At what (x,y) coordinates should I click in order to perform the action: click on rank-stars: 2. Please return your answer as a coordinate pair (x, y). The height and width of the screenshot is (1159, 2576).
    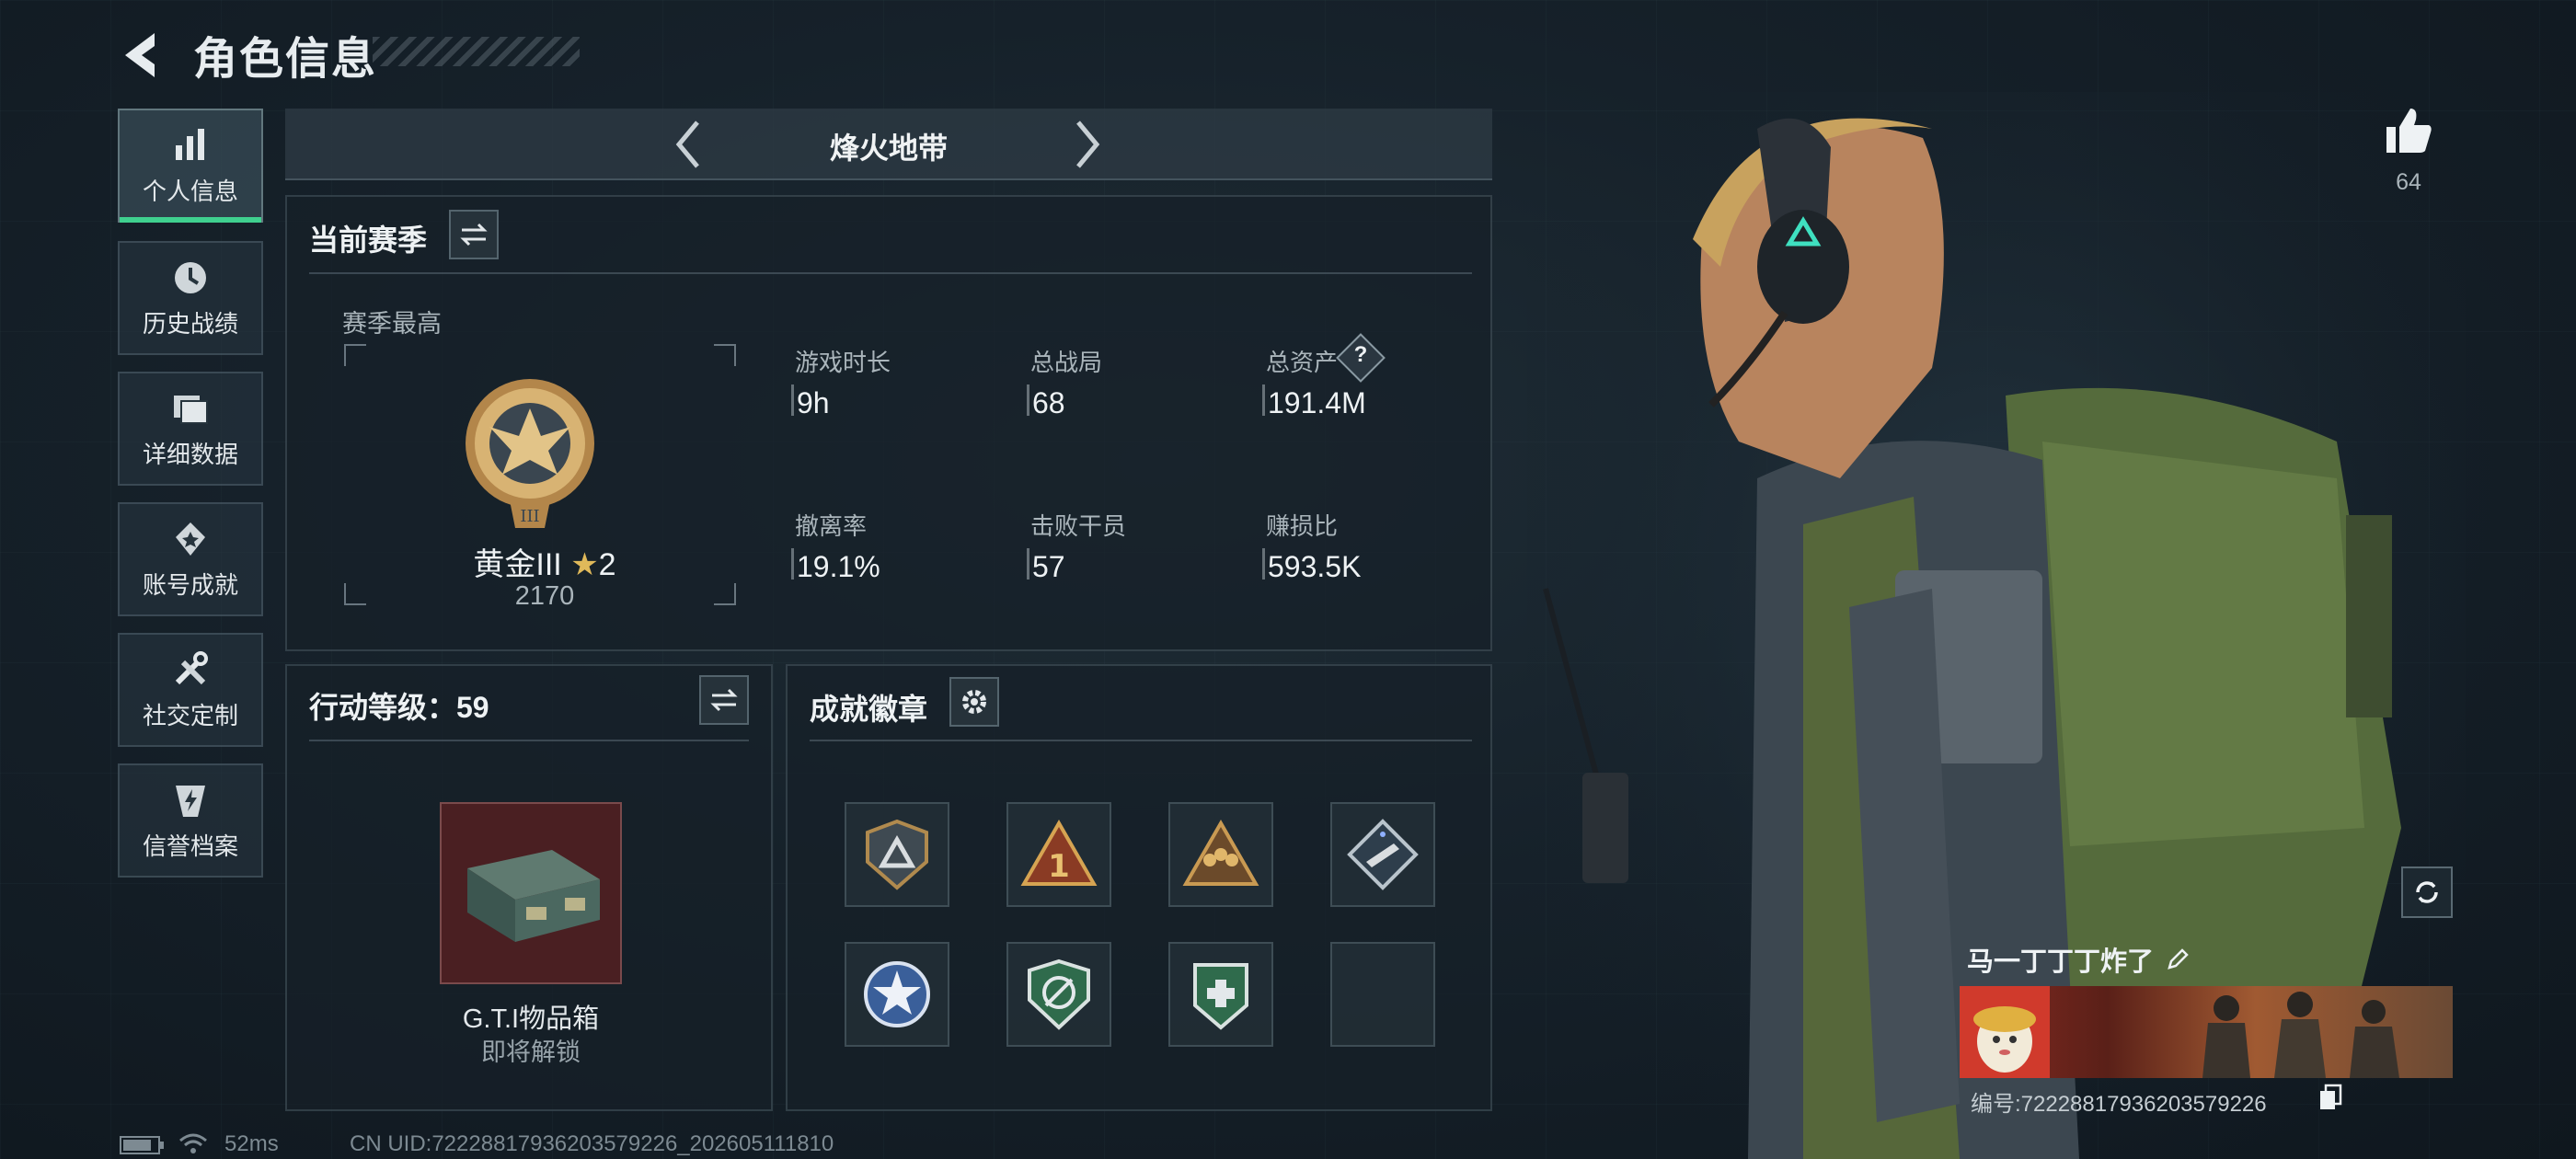
    Looking at the image, I should click on (607, 564).